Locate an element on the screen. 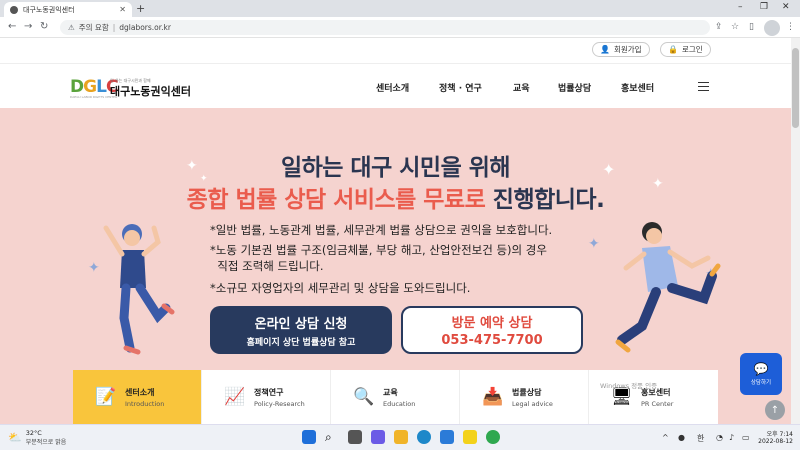 This screenshot has height=450, width=800. chat-consult-button: 💬 상담하기 is located at coordinates (761, 374).